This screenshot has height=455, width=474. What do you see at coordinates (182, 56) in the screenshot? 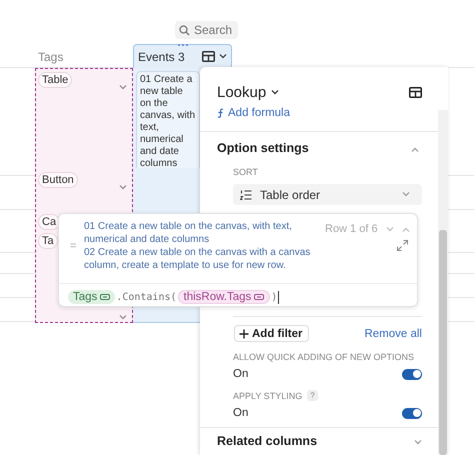
I see `column-header: Events 3` at bounding box center [182, 56].